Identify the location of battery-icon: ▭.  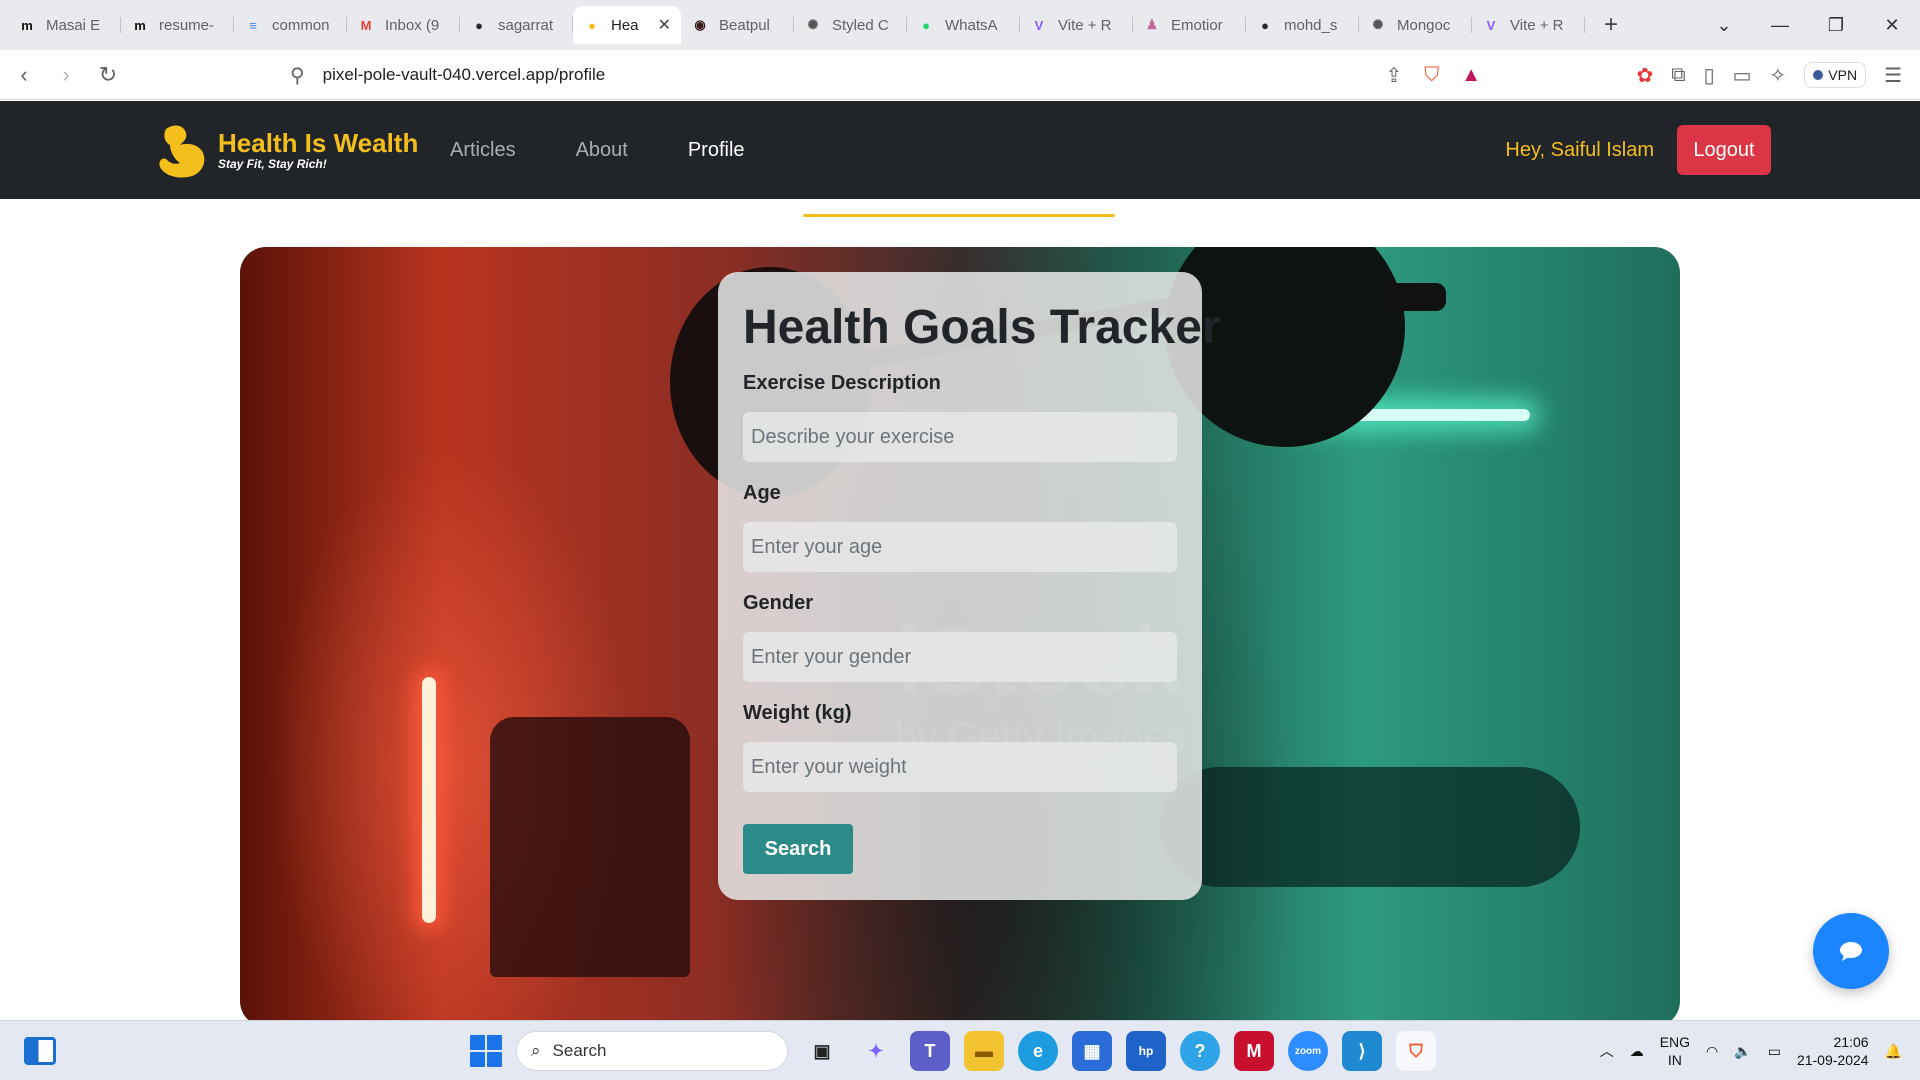
(1774, 1051).